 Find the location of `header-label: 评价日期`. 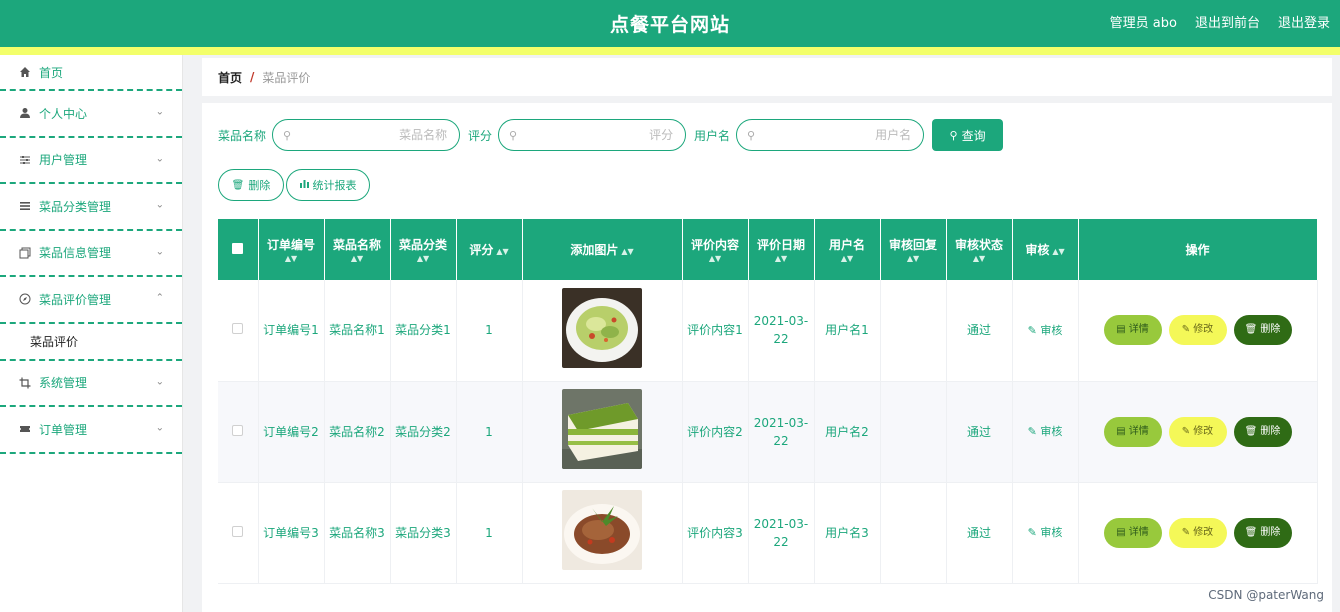

header-label: 评价日期 is located at coordinates (780, 244).